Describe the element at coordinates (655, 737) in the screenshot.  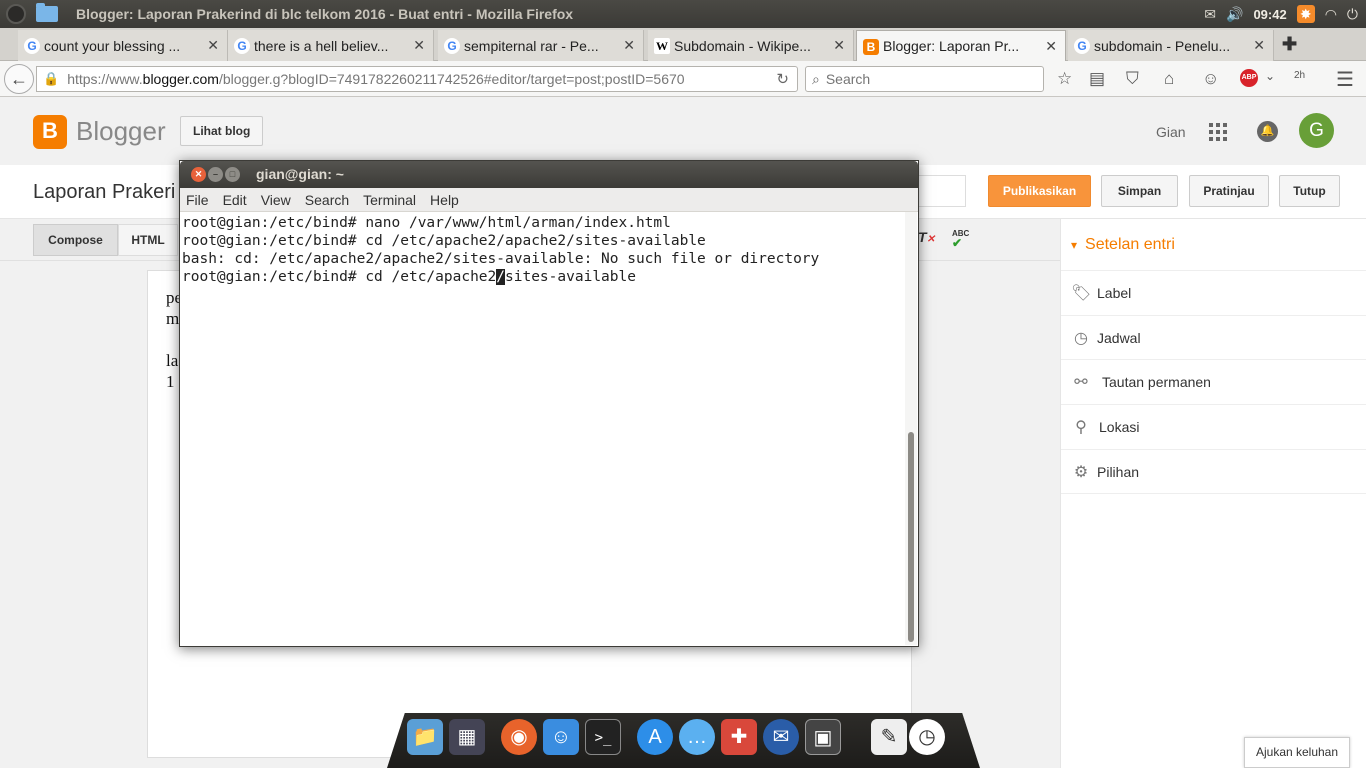
I see `app-store-icon: A` at that location.